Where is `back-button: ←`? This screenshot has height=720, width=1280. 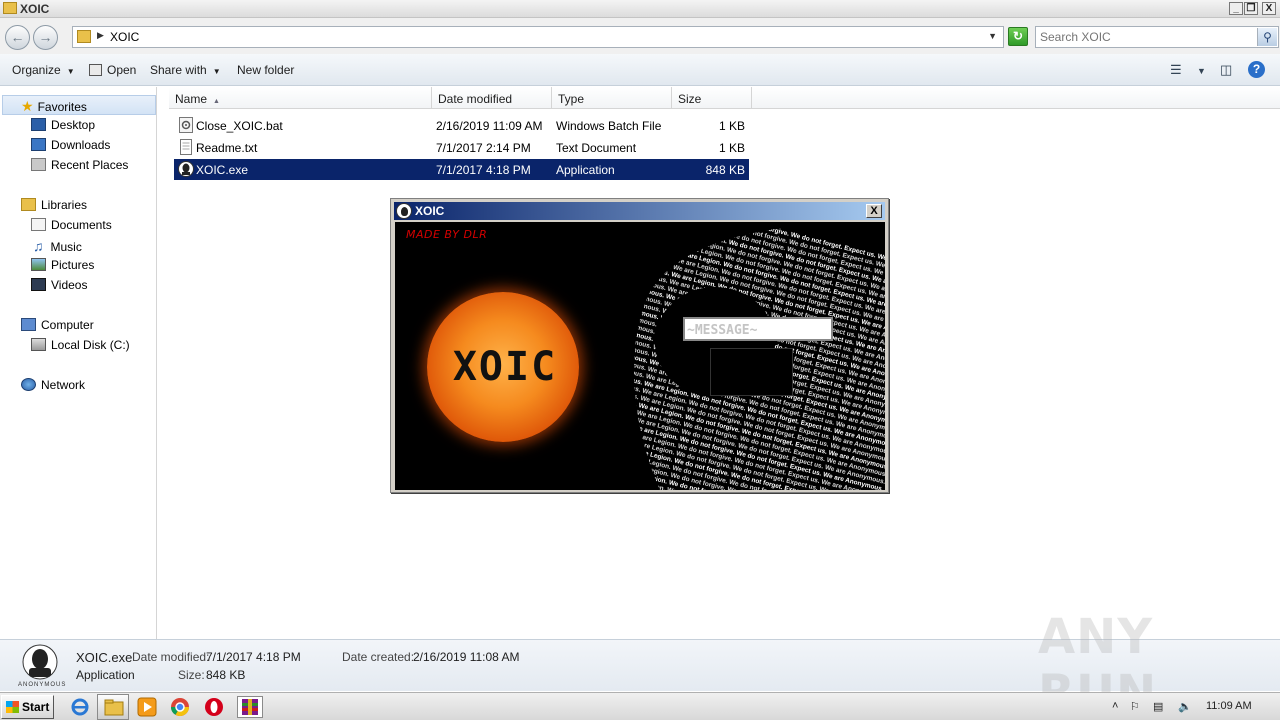 back-button: ← is located at coordinates (17, 37).